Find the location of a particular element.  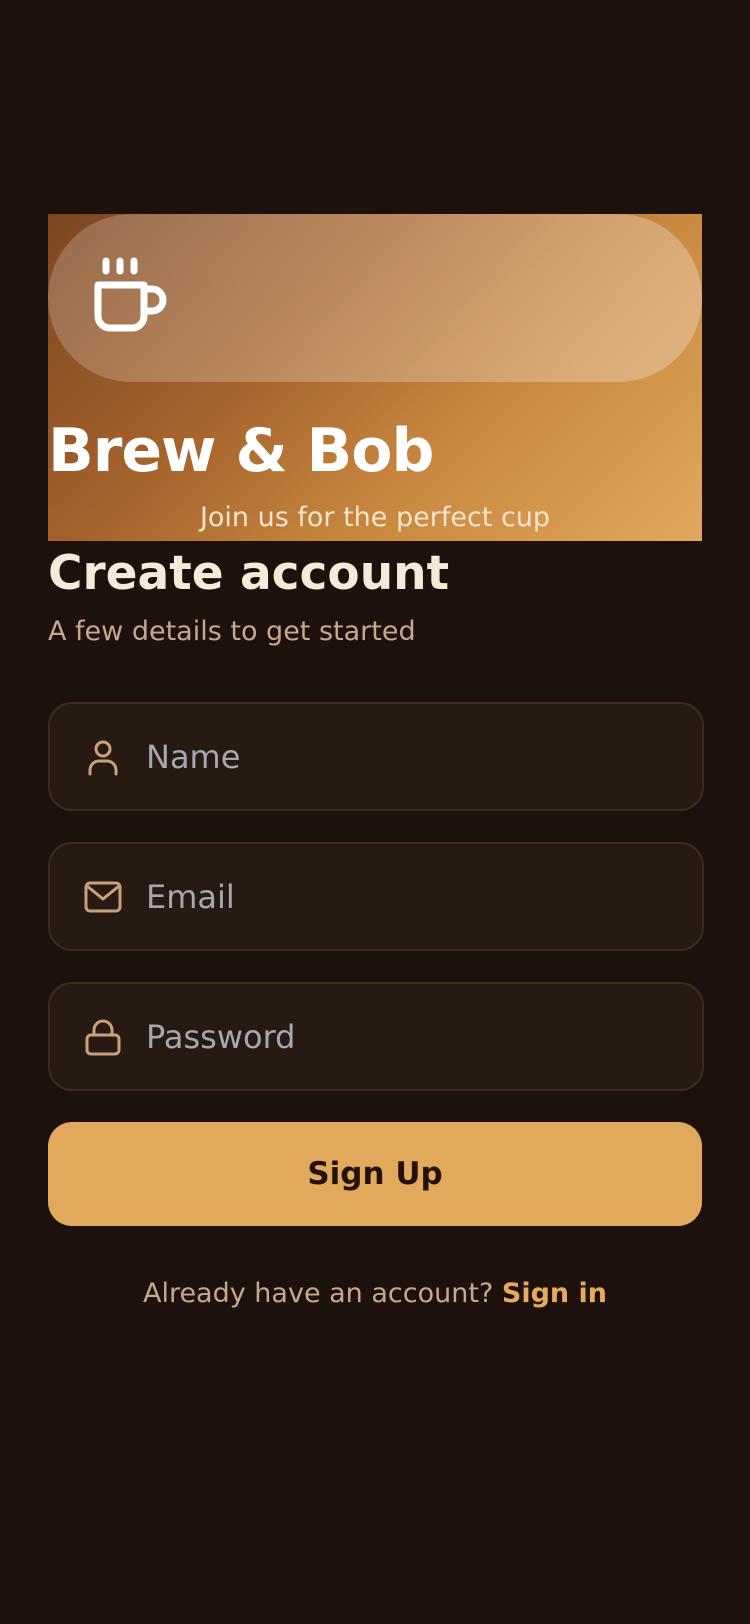

email-input is located at coordinates (406, 896).